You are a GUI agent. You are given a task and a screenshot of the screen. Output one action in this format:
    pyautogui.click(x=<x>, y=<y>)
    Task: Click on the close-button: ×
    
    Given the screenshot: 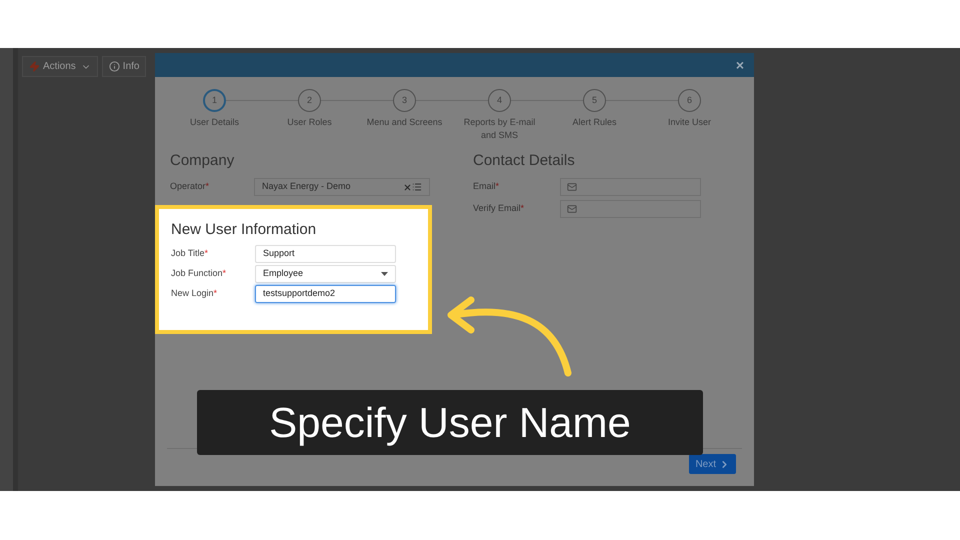 What is the action you would take?
    pyautogui.click(x=740, y=65)
    